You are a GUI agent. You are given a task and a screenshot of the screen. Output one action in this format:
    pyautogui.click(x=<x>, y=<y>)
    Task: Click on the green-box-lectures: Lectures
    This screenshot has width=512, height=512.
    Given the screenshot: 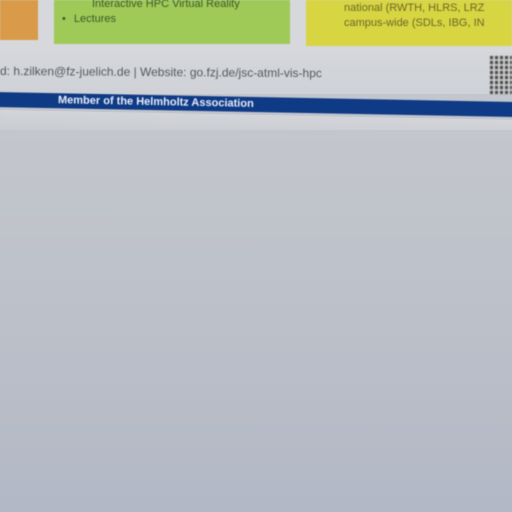 What is the action you would take?
    pyautogui.click(x=95, y=19)
    